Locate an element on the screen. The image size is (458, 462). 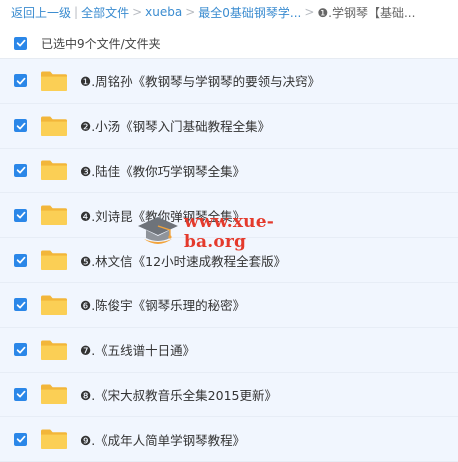
file-row: ❺.林文信《12小时速成教程全套版》 is located at coordinates (229, 260).